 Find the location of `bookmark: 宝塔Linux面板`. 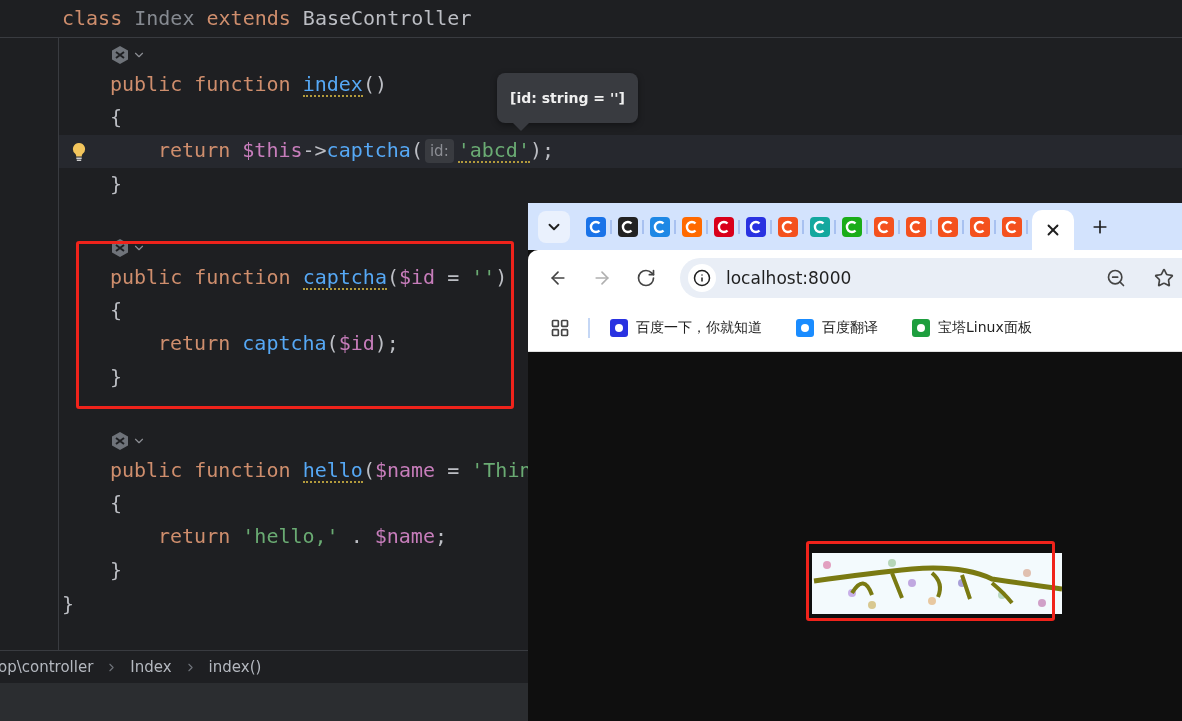

bookmark: 宝塔Linux面板 is located at coordinates (972, 328).